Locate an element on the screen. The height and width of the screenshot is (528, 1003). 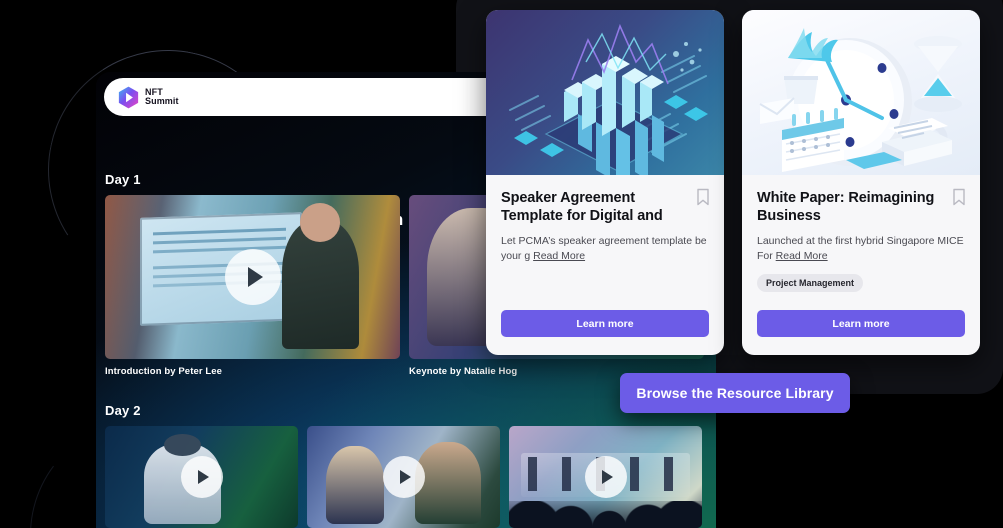
video-card-intro-peter-lee: Introduction by Peter Lee is located at coordinates (252, 286).